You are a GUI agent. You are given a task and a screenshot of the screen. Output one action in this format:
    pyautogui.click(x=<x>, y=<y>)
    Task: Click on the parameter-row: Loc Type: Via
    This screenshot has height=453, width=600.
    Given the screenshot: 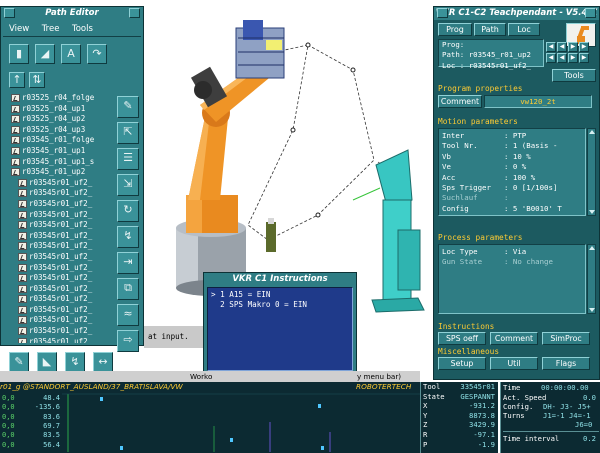 What is the action you would take?
    pyautogui.click(x=512, y=252)
    